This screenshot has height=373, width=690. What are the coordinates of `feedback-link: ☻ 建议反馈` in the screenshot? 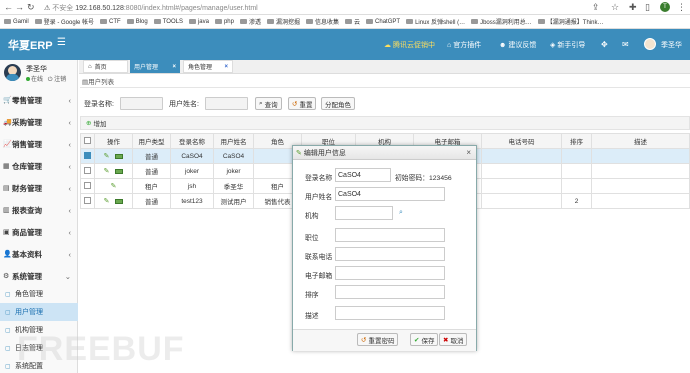 It's located at (517, 45).